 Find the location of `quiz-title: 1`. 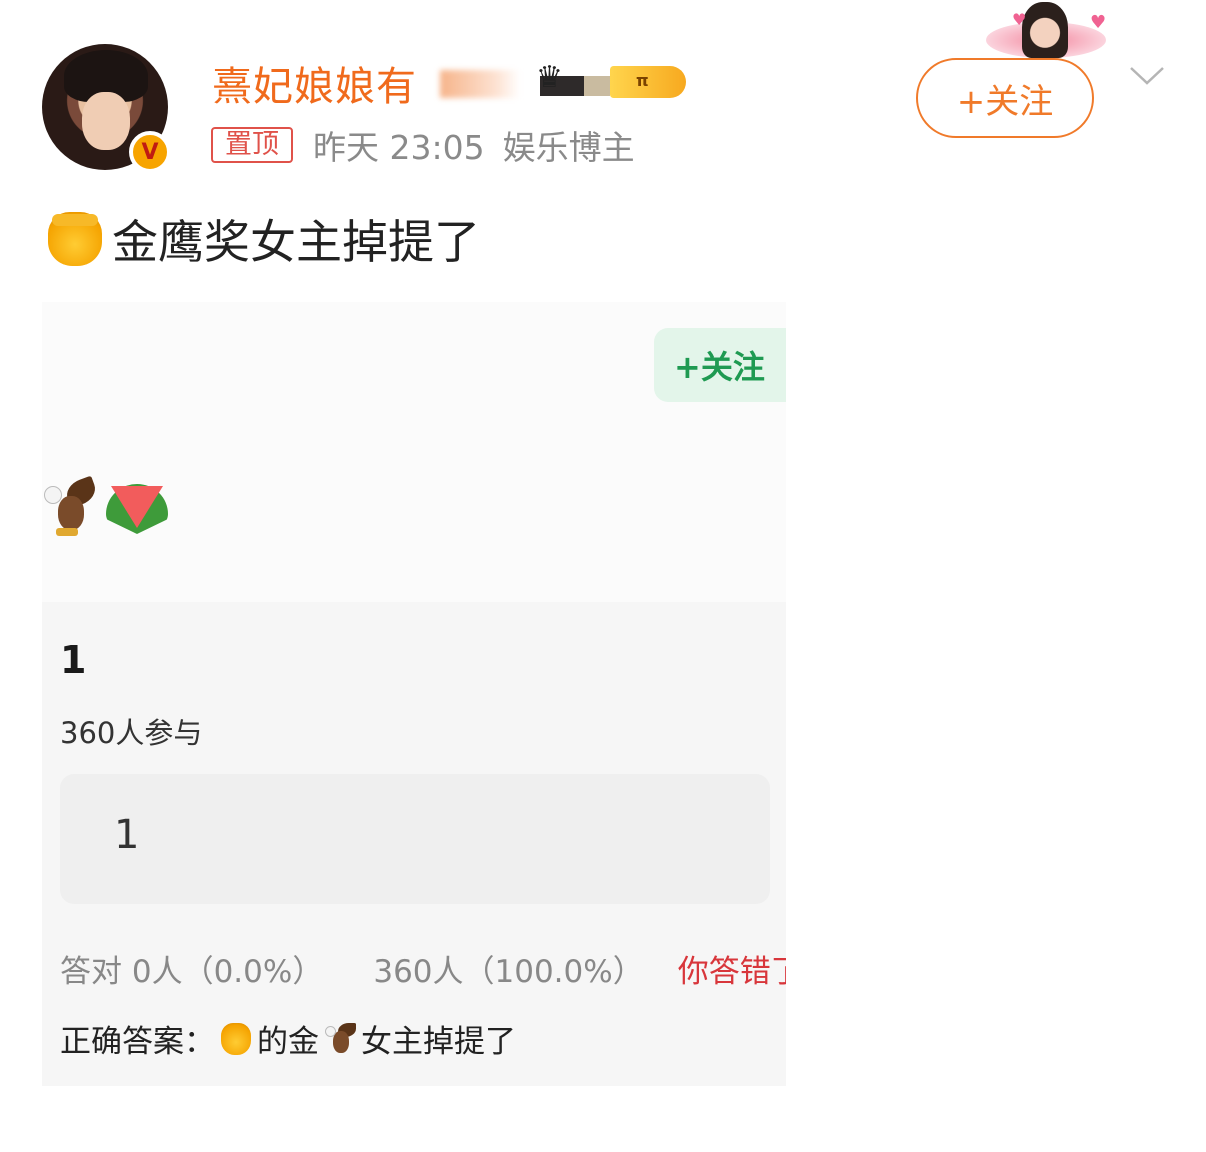

quiz-title: 1 is located at coordinates (73, 660).